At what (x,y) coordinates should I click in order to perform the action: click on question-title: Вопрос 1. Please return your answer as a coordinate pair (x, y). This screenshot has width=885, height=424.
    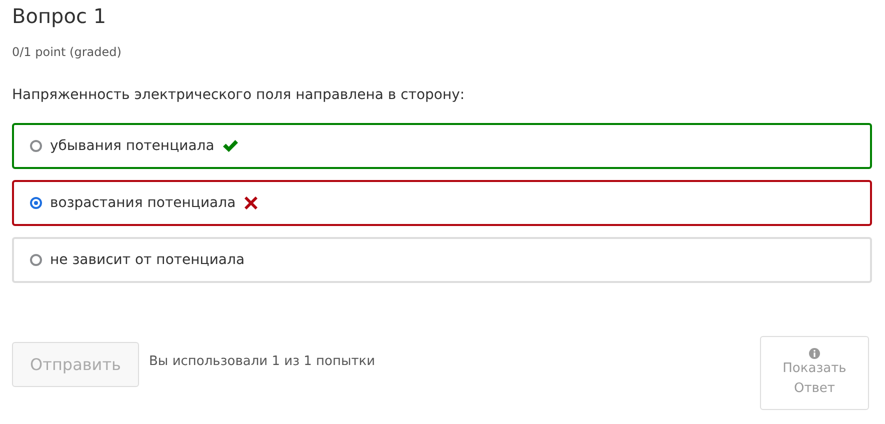
    Looking at the image, I should click on (60, 17).